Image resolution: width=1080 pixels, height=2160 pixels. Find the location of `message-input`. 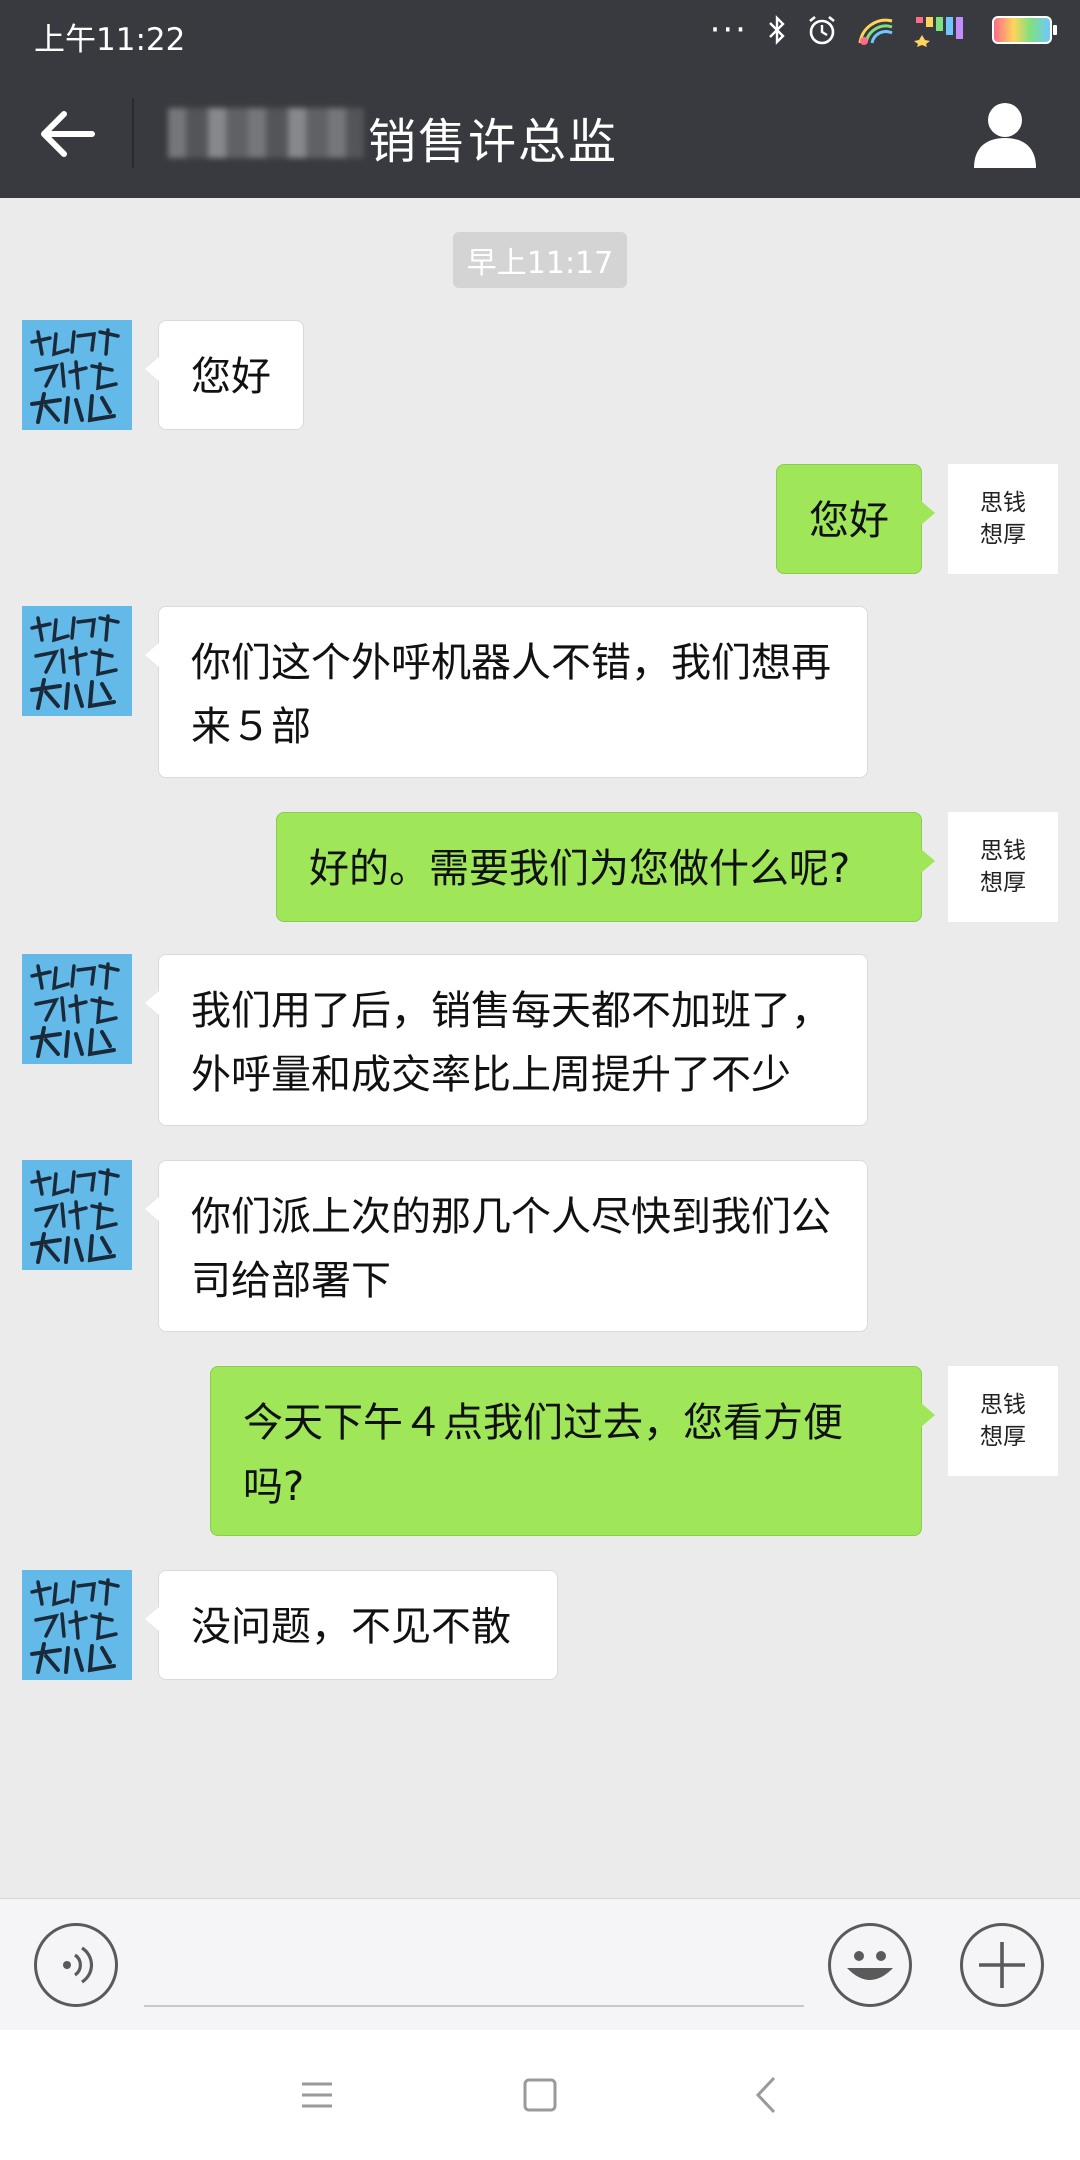

message-input is located at coordinates (474, 2006).